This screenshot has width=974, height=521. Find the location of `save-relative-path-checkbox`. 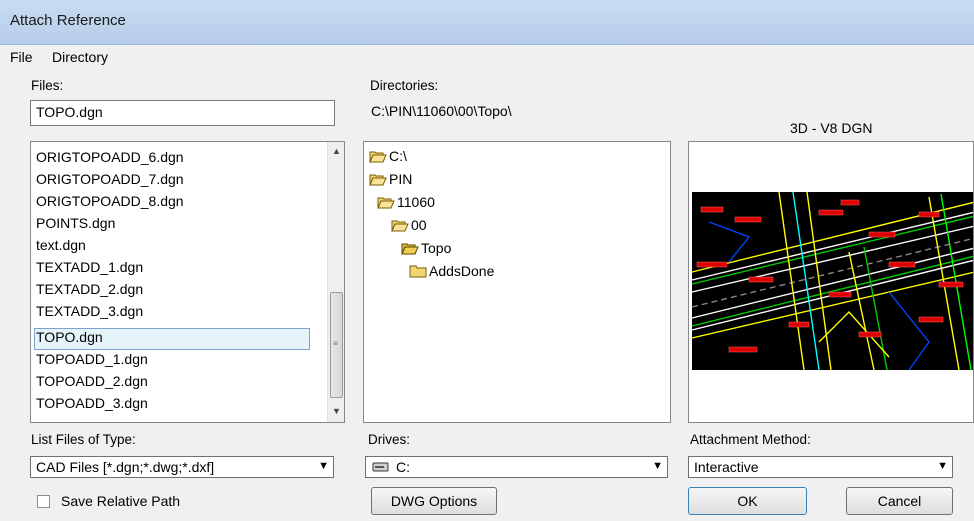

save-relative-path-checkbox is located at coordinates (43, 501).